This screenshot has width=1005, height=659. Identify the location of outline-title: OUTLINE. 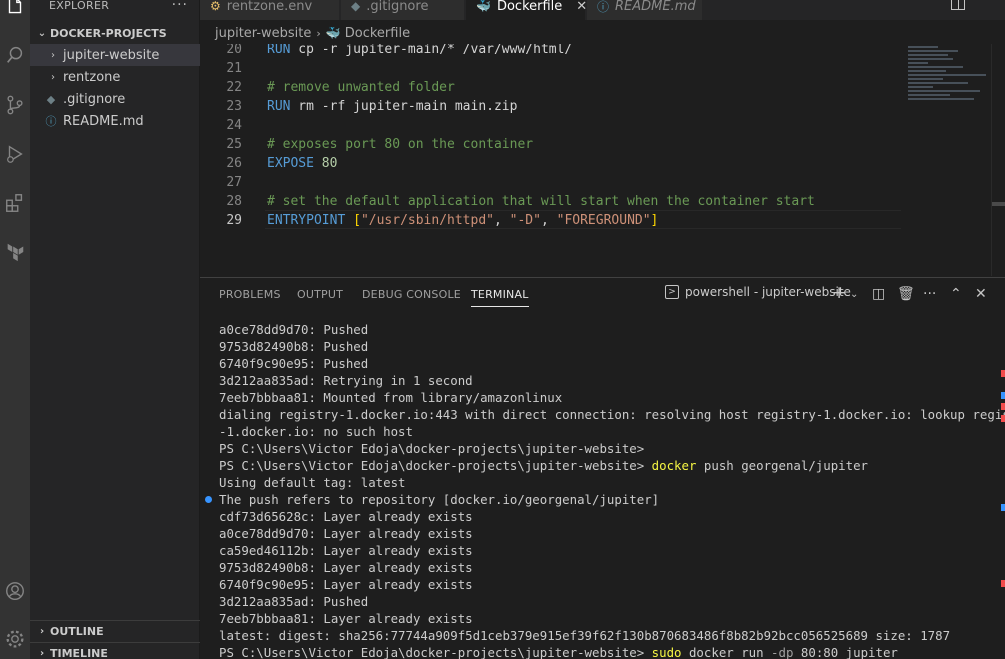
(77, 631).